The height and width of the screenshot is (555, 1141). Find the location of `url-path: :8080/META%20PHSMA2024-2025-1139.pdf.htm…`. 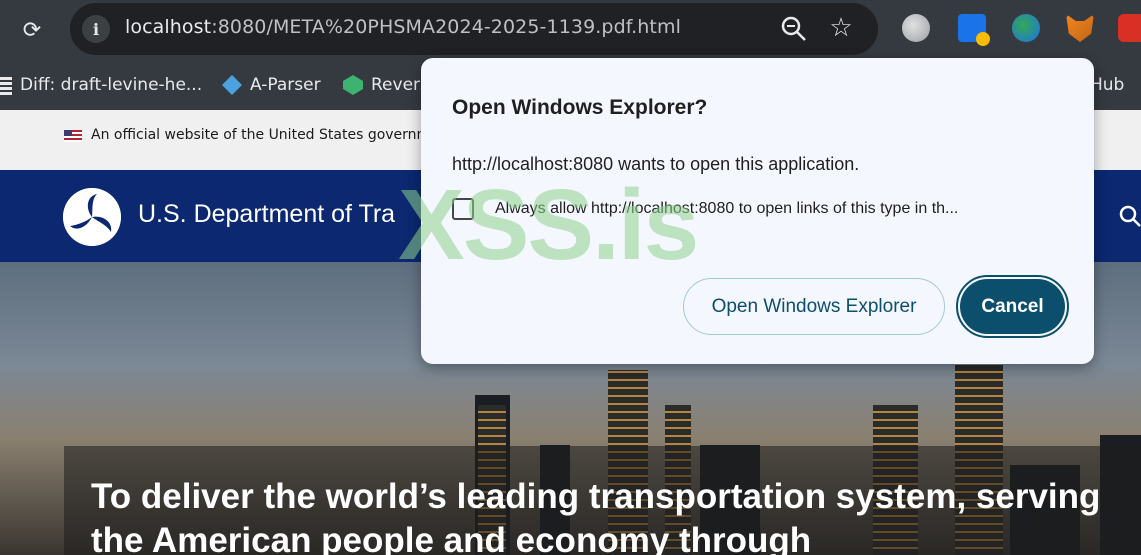

url-path: :8080/META%20PHSMA2024-2025-1139.pdf.htm… is located at coordinates (446, 27).